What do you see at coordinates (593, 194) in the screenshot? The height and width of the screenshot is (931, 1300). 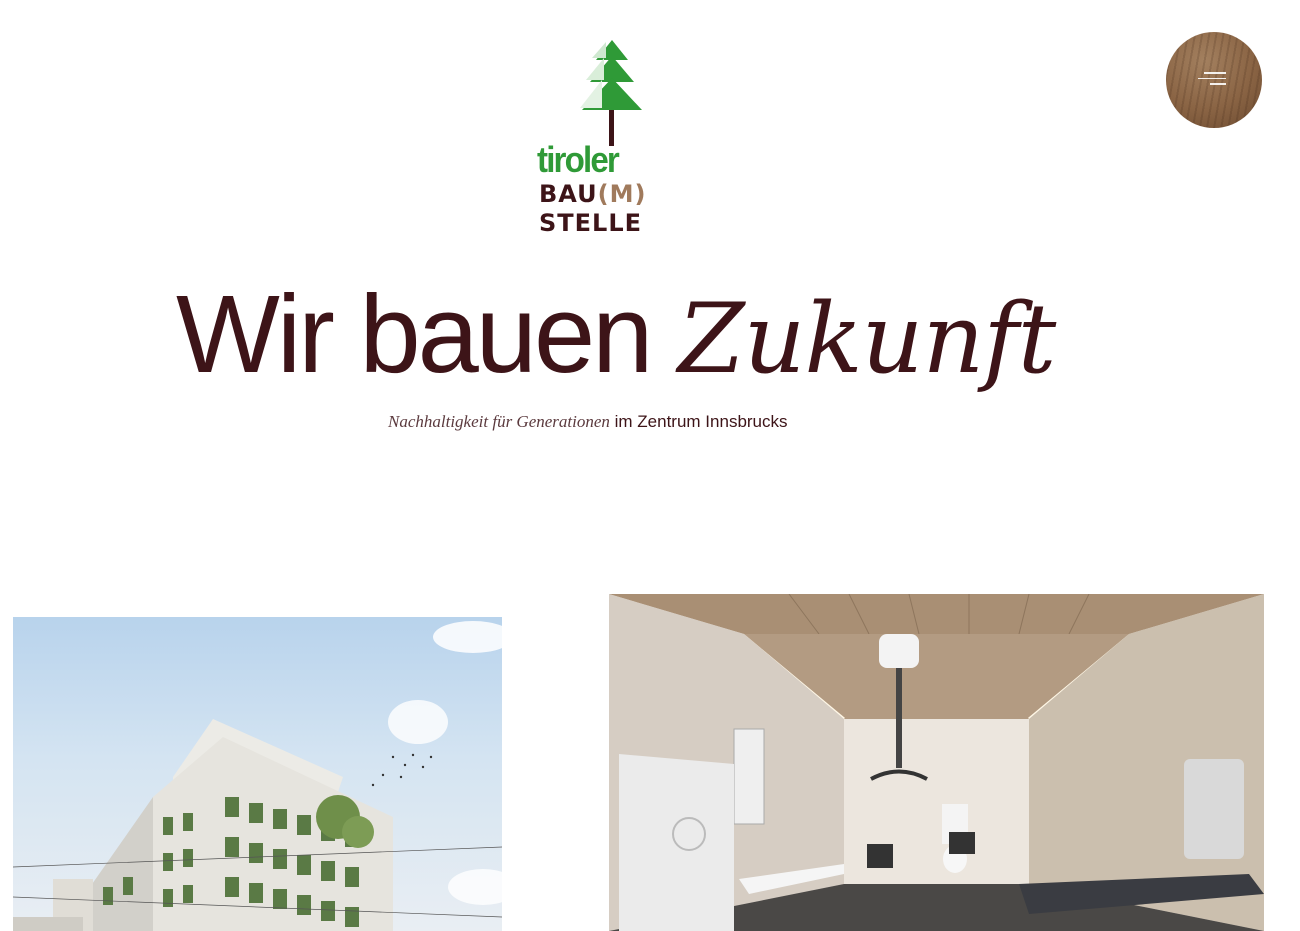 I see `logo-line-bau: BAU(M)` at bounding box center [593, 194].